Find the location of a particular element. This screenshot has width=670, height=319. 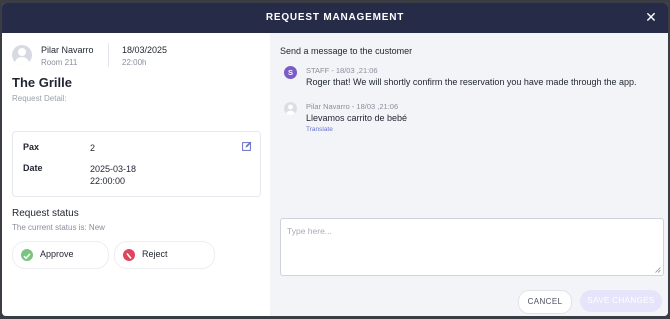

details-card: Pax 2 Date 2025-03-18 22:00:00 is located at coordinates (136, 164).